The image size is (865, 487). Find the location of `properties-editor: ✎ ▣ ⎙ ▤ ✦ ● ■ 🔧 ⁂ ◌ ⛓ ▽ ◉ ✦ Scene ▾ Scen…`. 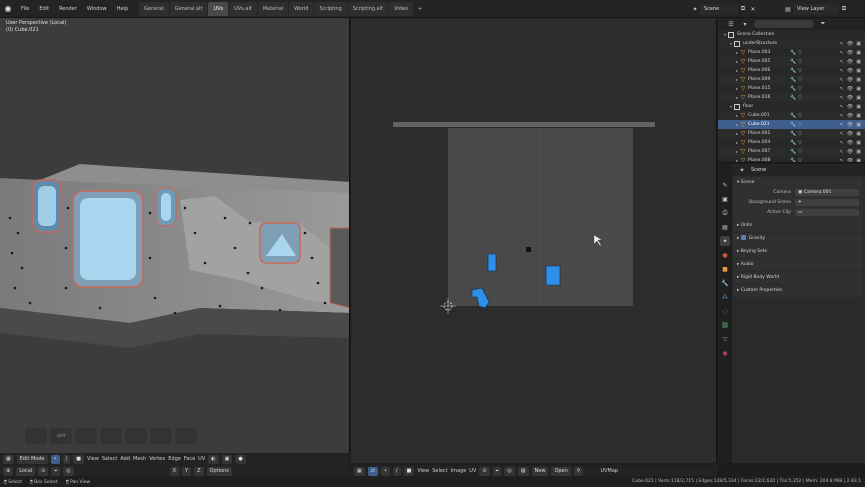

properties-editor: ✎ ▣ ⎙ ▤ ✦ ● ■ 🔧 ⁂ ◌ ⛓ ▽ ◉ ✦ Scene ▾ Scen… is located at coordinates (791, 313).